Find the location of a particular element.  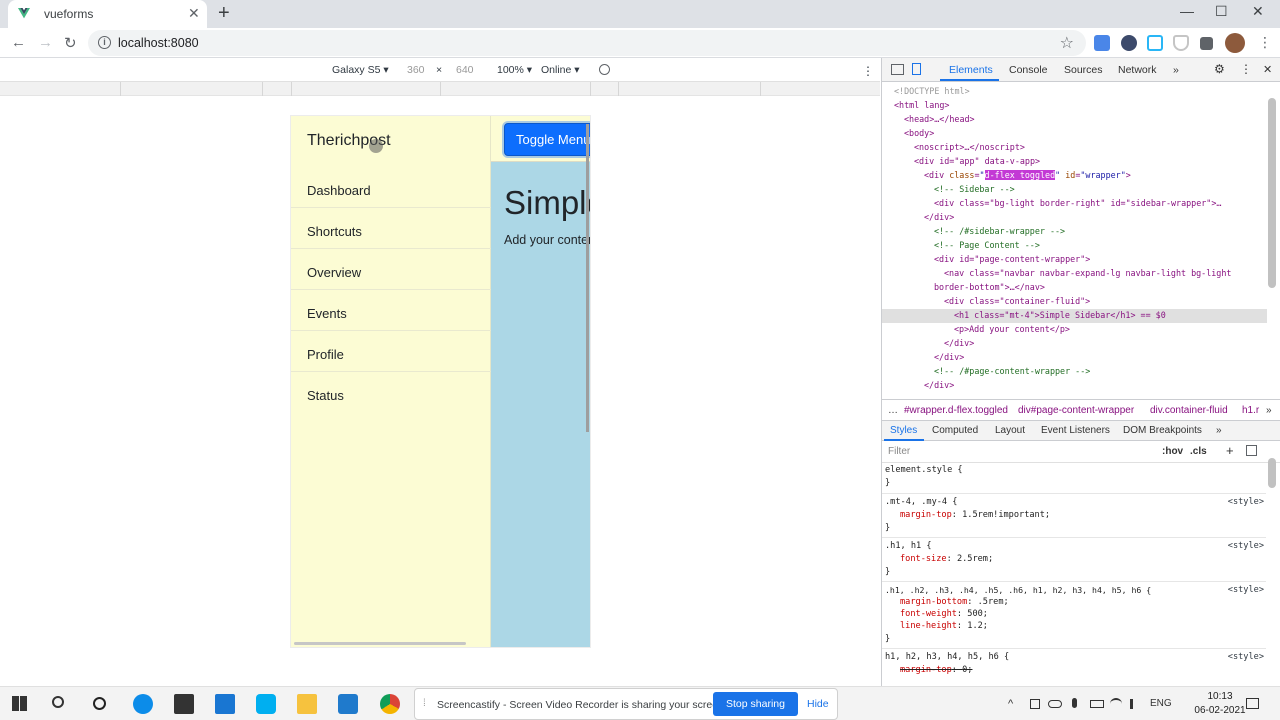

system-clock: 10:13 06-02-2021 is located at coordinates (1220, 704).